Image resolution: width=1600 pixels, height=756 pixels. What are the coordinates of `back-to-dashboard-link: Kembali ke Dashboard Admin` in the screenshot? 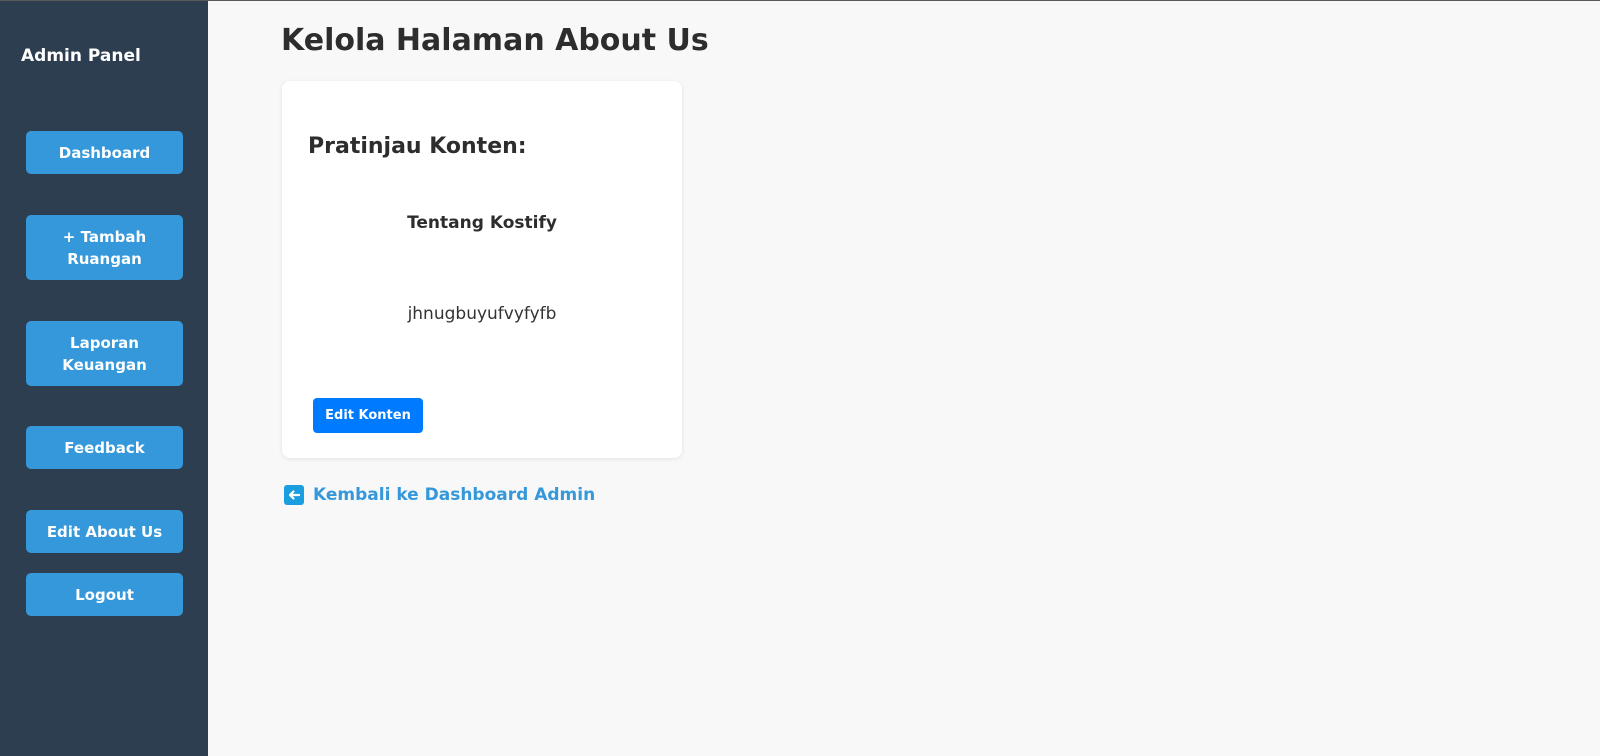 It's located at (439, 495).